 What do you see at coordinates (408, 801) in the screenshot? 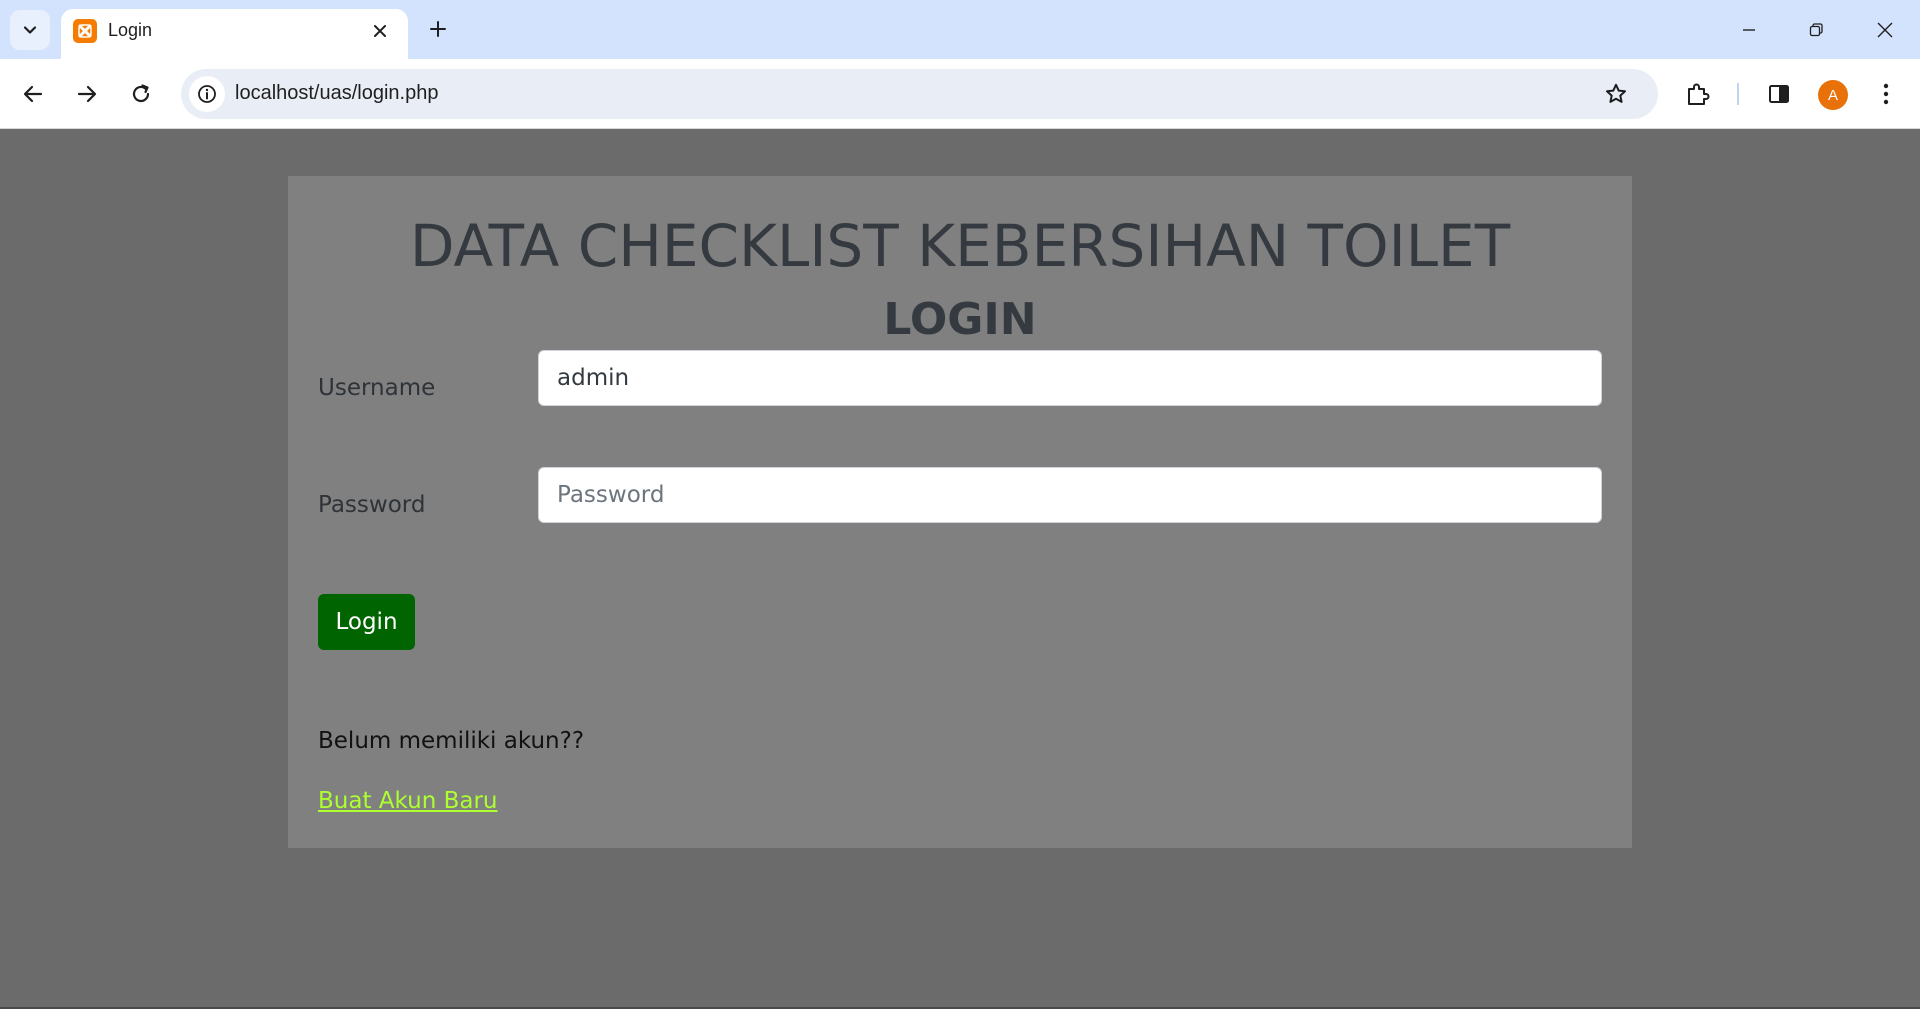
I see `register-link: Buat Akun Baru` at bounding box center [408, 801].